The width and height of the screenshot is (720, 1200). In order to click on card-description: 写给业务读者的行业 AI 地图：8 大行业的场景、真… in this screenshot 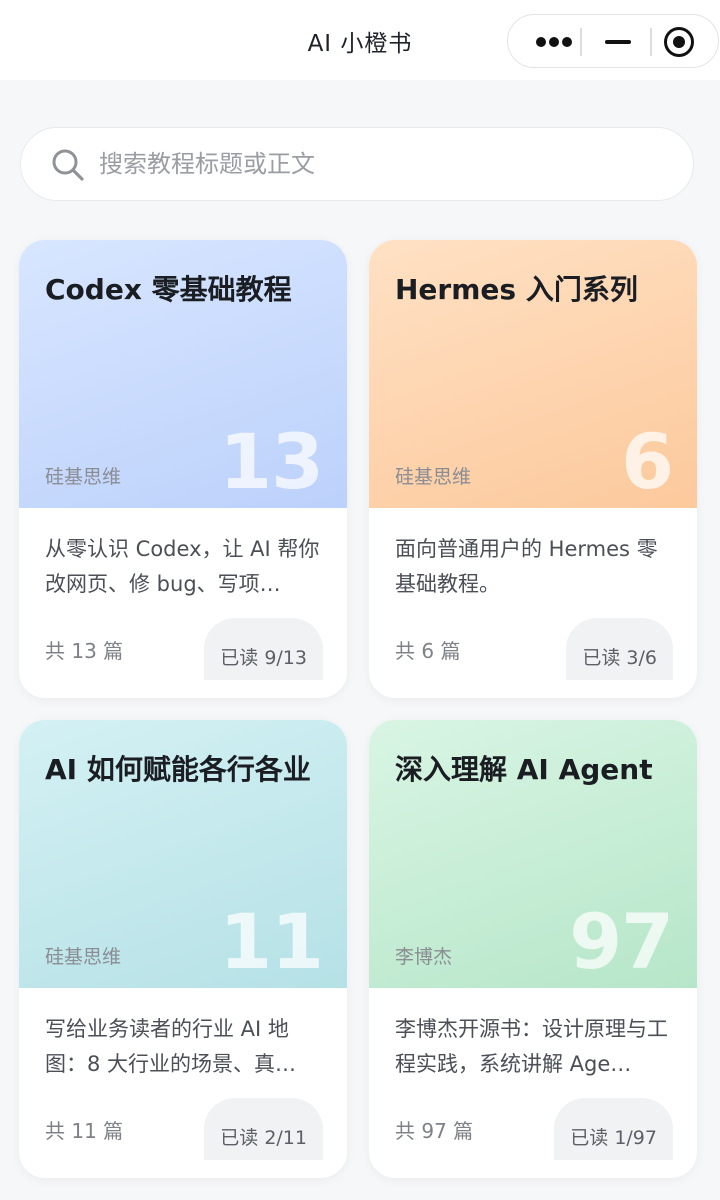, I will do `click(171, 1046)`.